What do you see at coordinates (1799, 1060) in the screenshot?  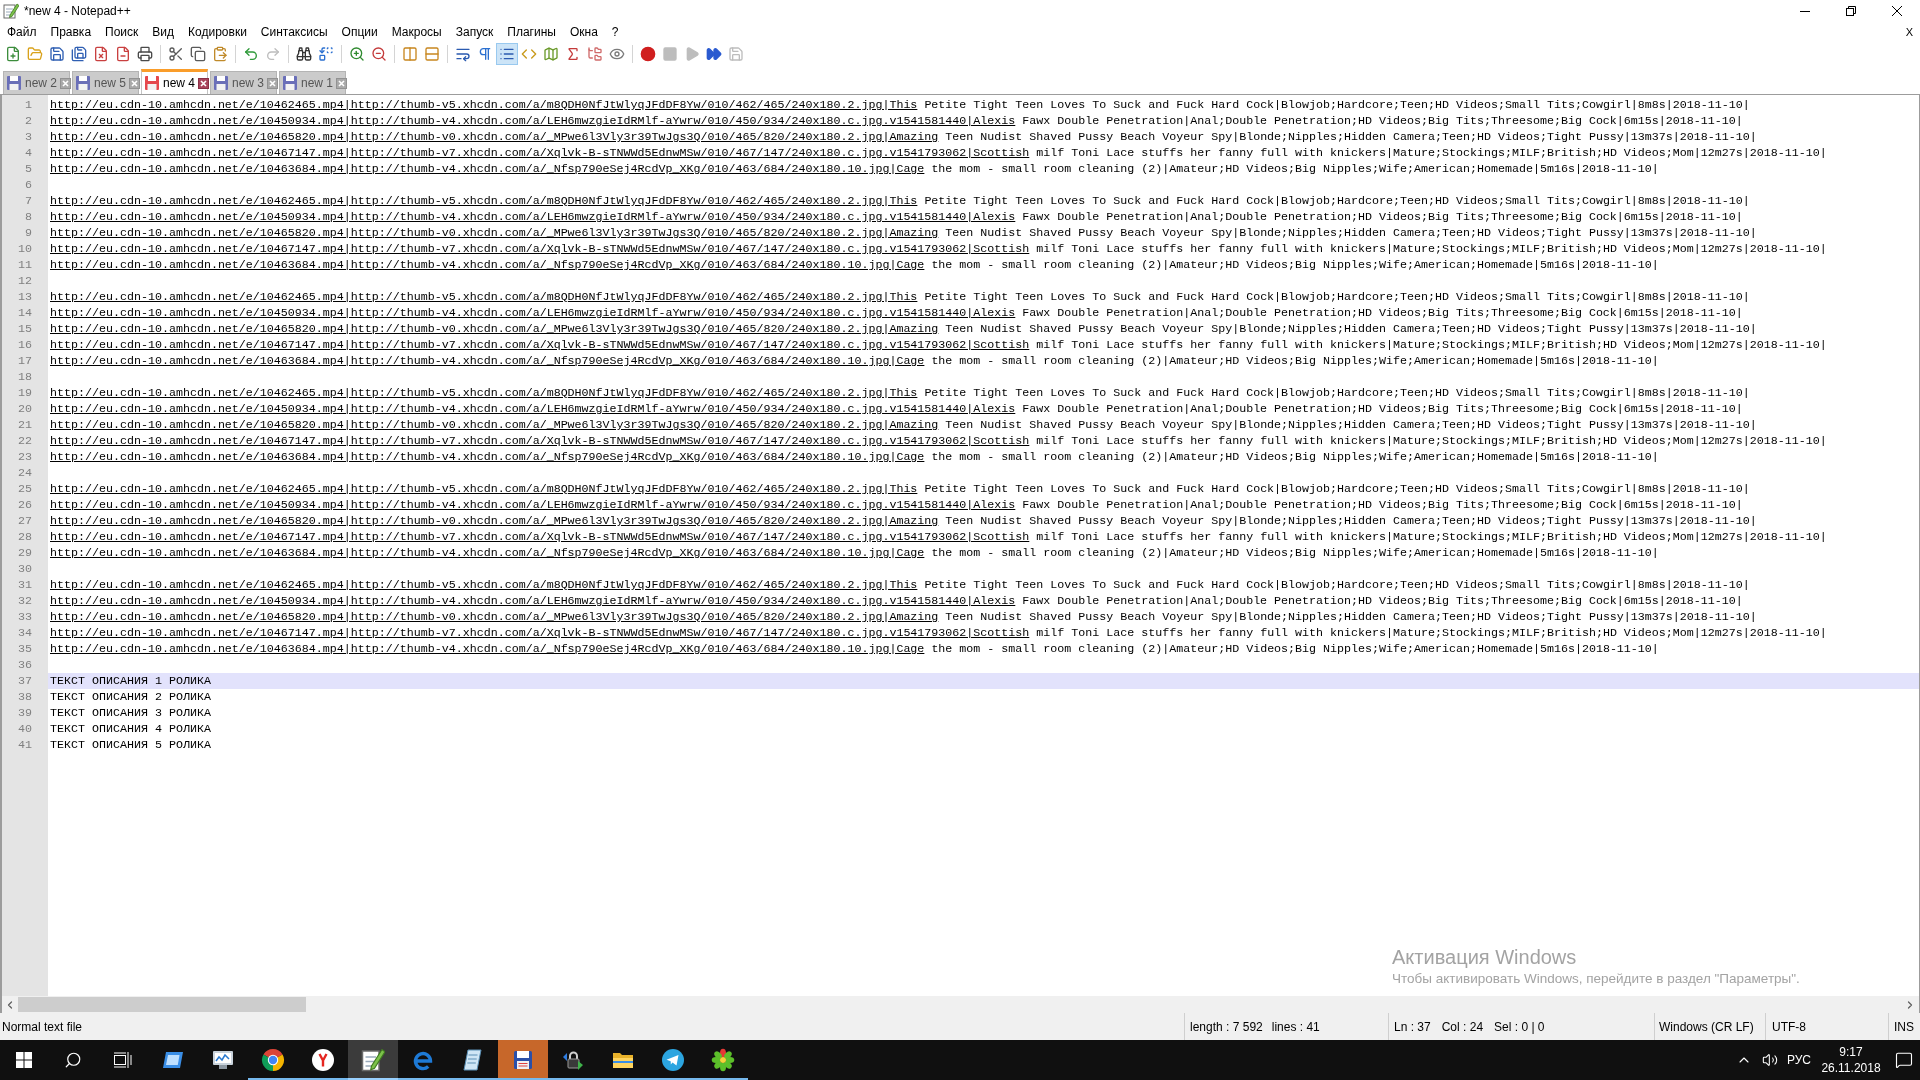 I see `language-indicator: РУС` at bounding box center [1799, 1060].